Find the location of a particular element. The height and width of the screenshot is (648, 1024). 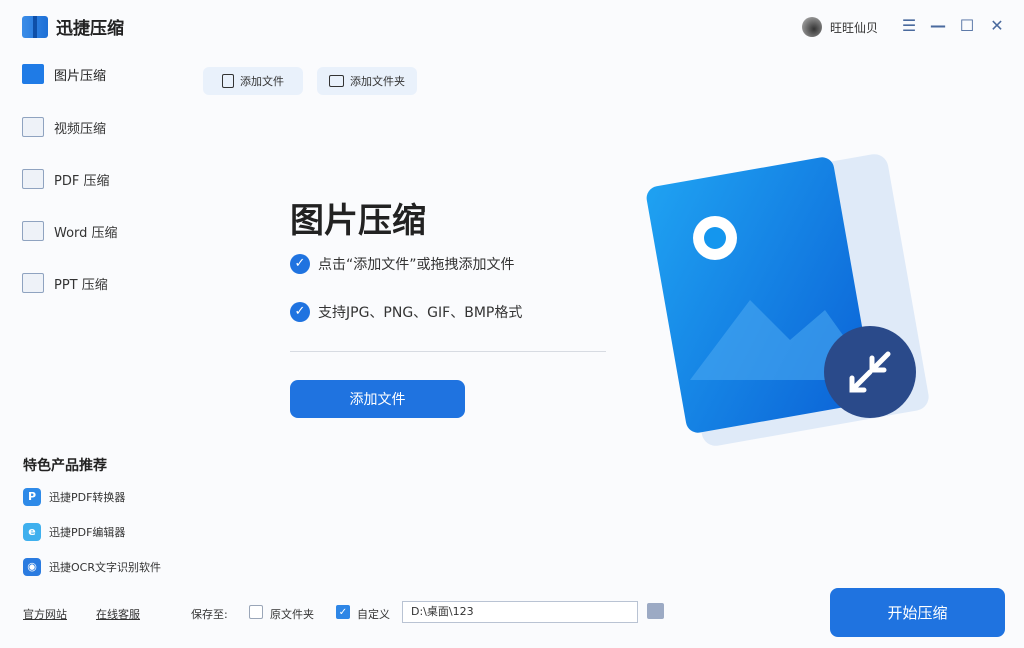

sidebar-item-pdf: PDF 压缩 is located at coordinates (65, 179).